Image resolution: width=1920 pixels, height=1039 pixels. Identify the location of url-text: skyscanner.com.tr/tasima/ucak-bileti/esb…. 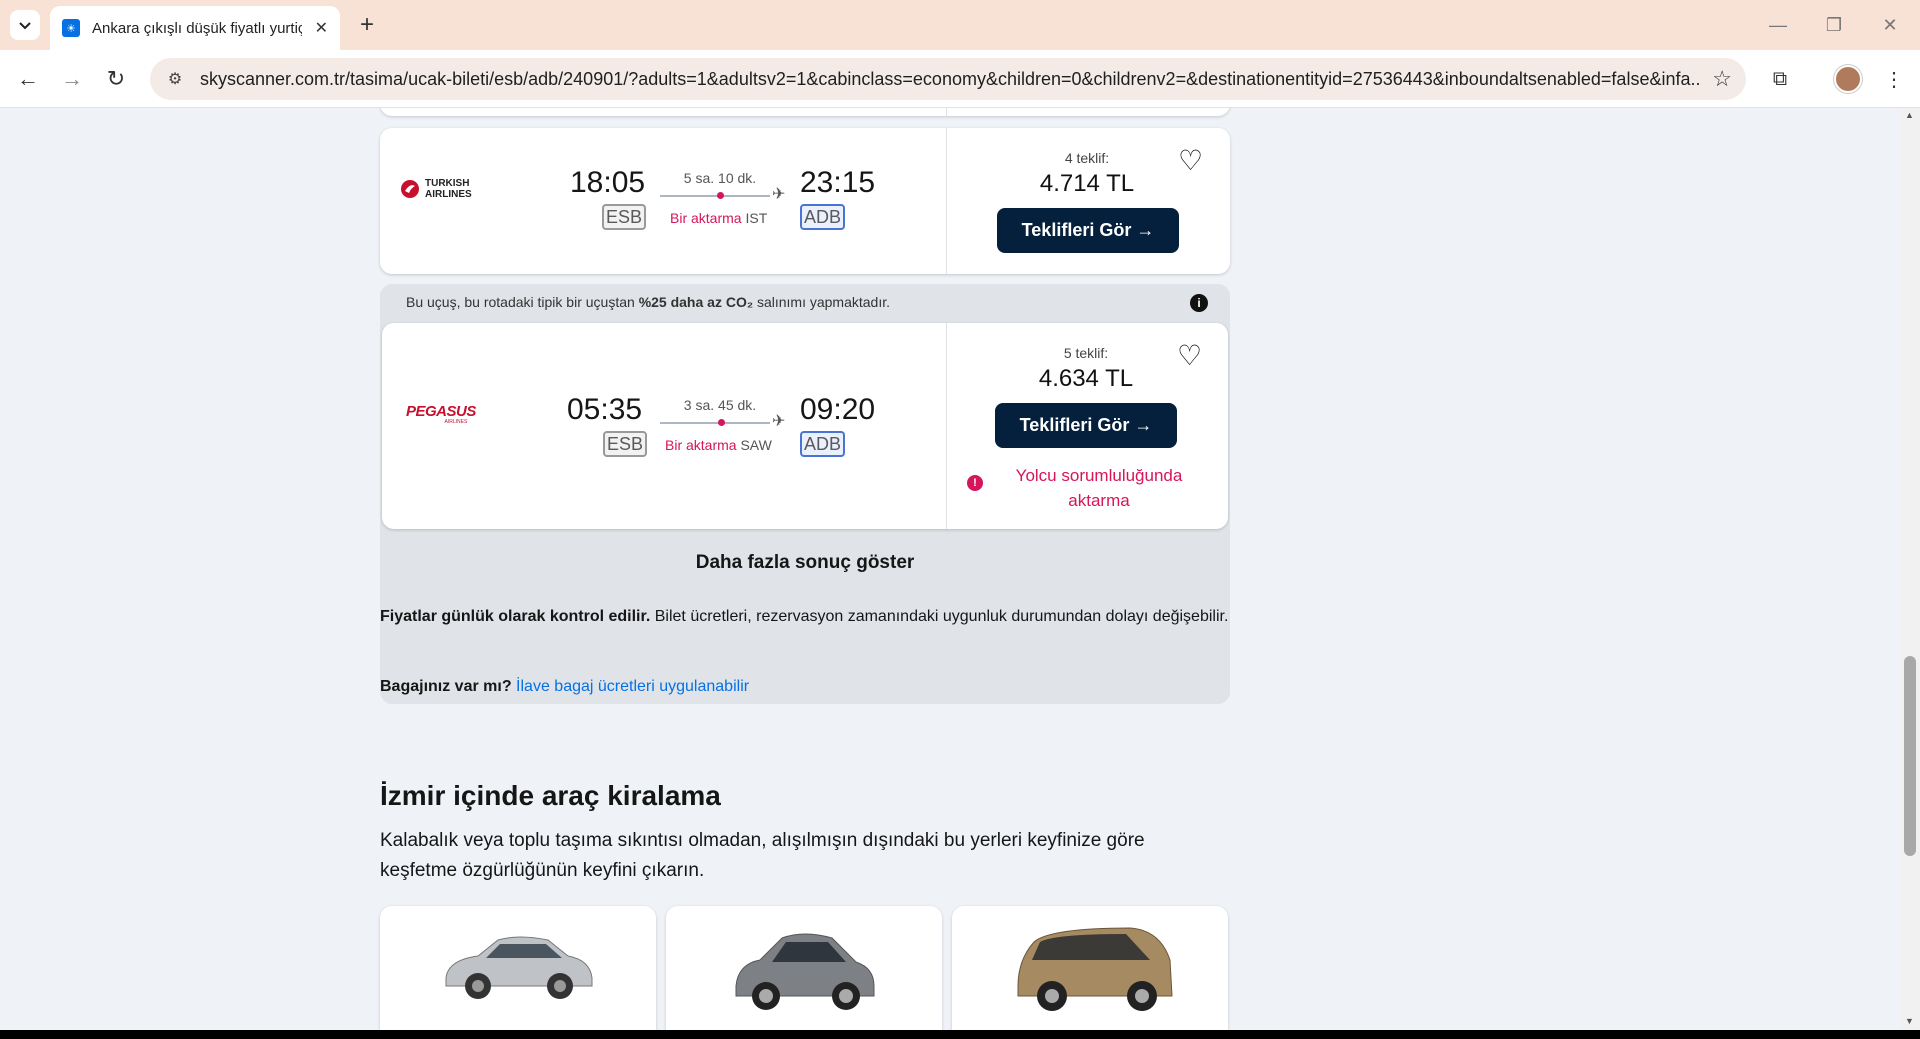
(950, 79).